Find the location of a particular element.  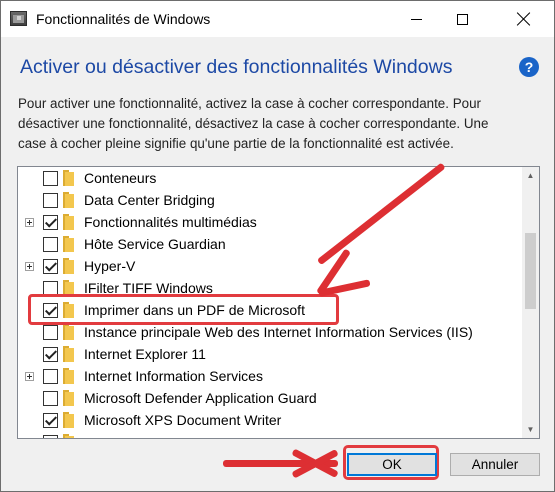

feature-row: Data Center Bridging is located at coordinates (268, 201).